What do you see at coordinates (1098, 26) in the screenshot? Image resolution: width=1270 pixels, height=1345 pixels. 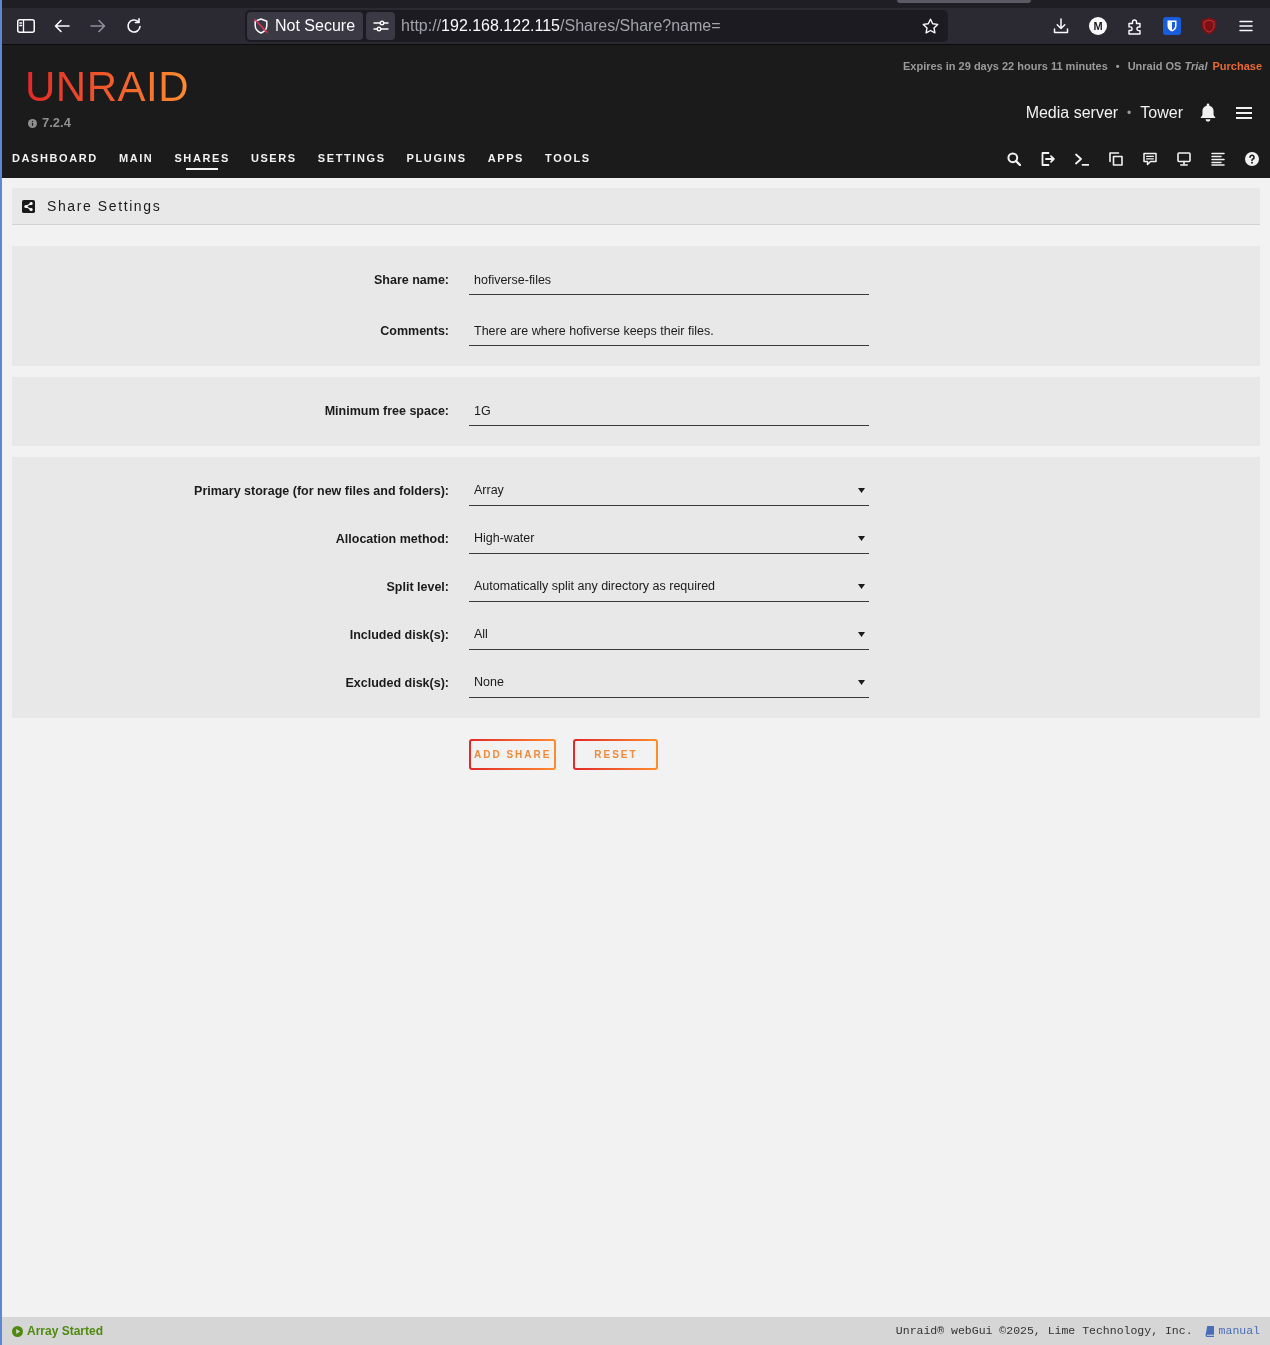 I see `extension-button: M` at bounding box center [1098, 26].